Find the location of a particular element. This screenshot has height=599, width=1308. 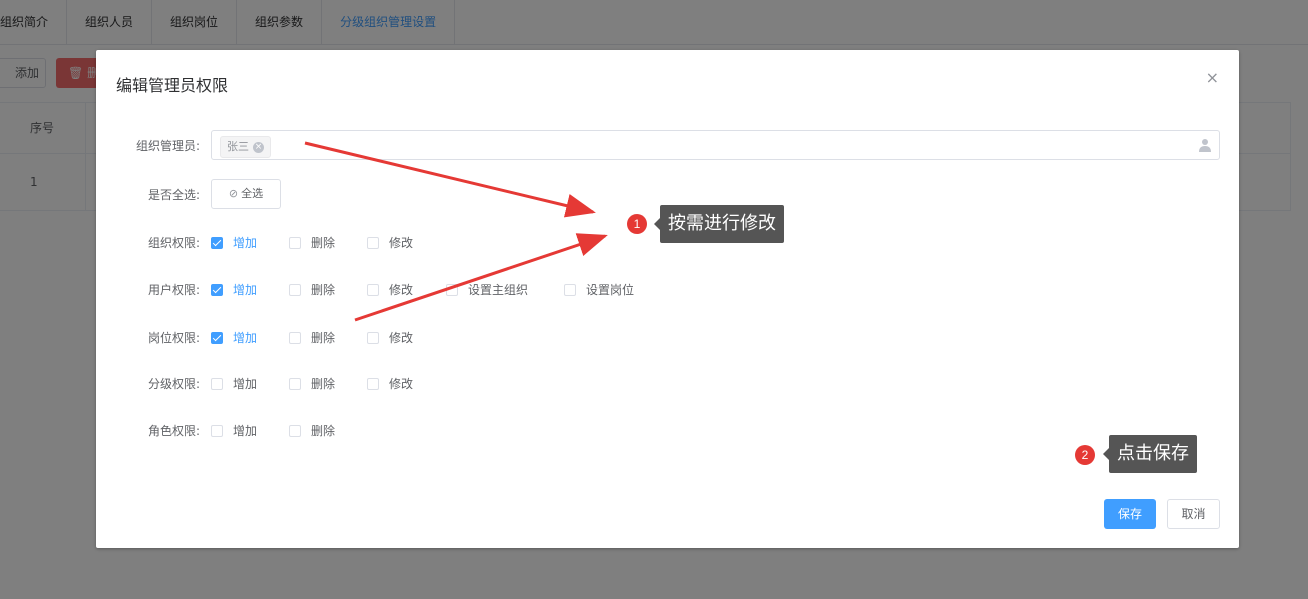

annotation-tip-2: 点击保存 is located at coordinates (1150, 454).